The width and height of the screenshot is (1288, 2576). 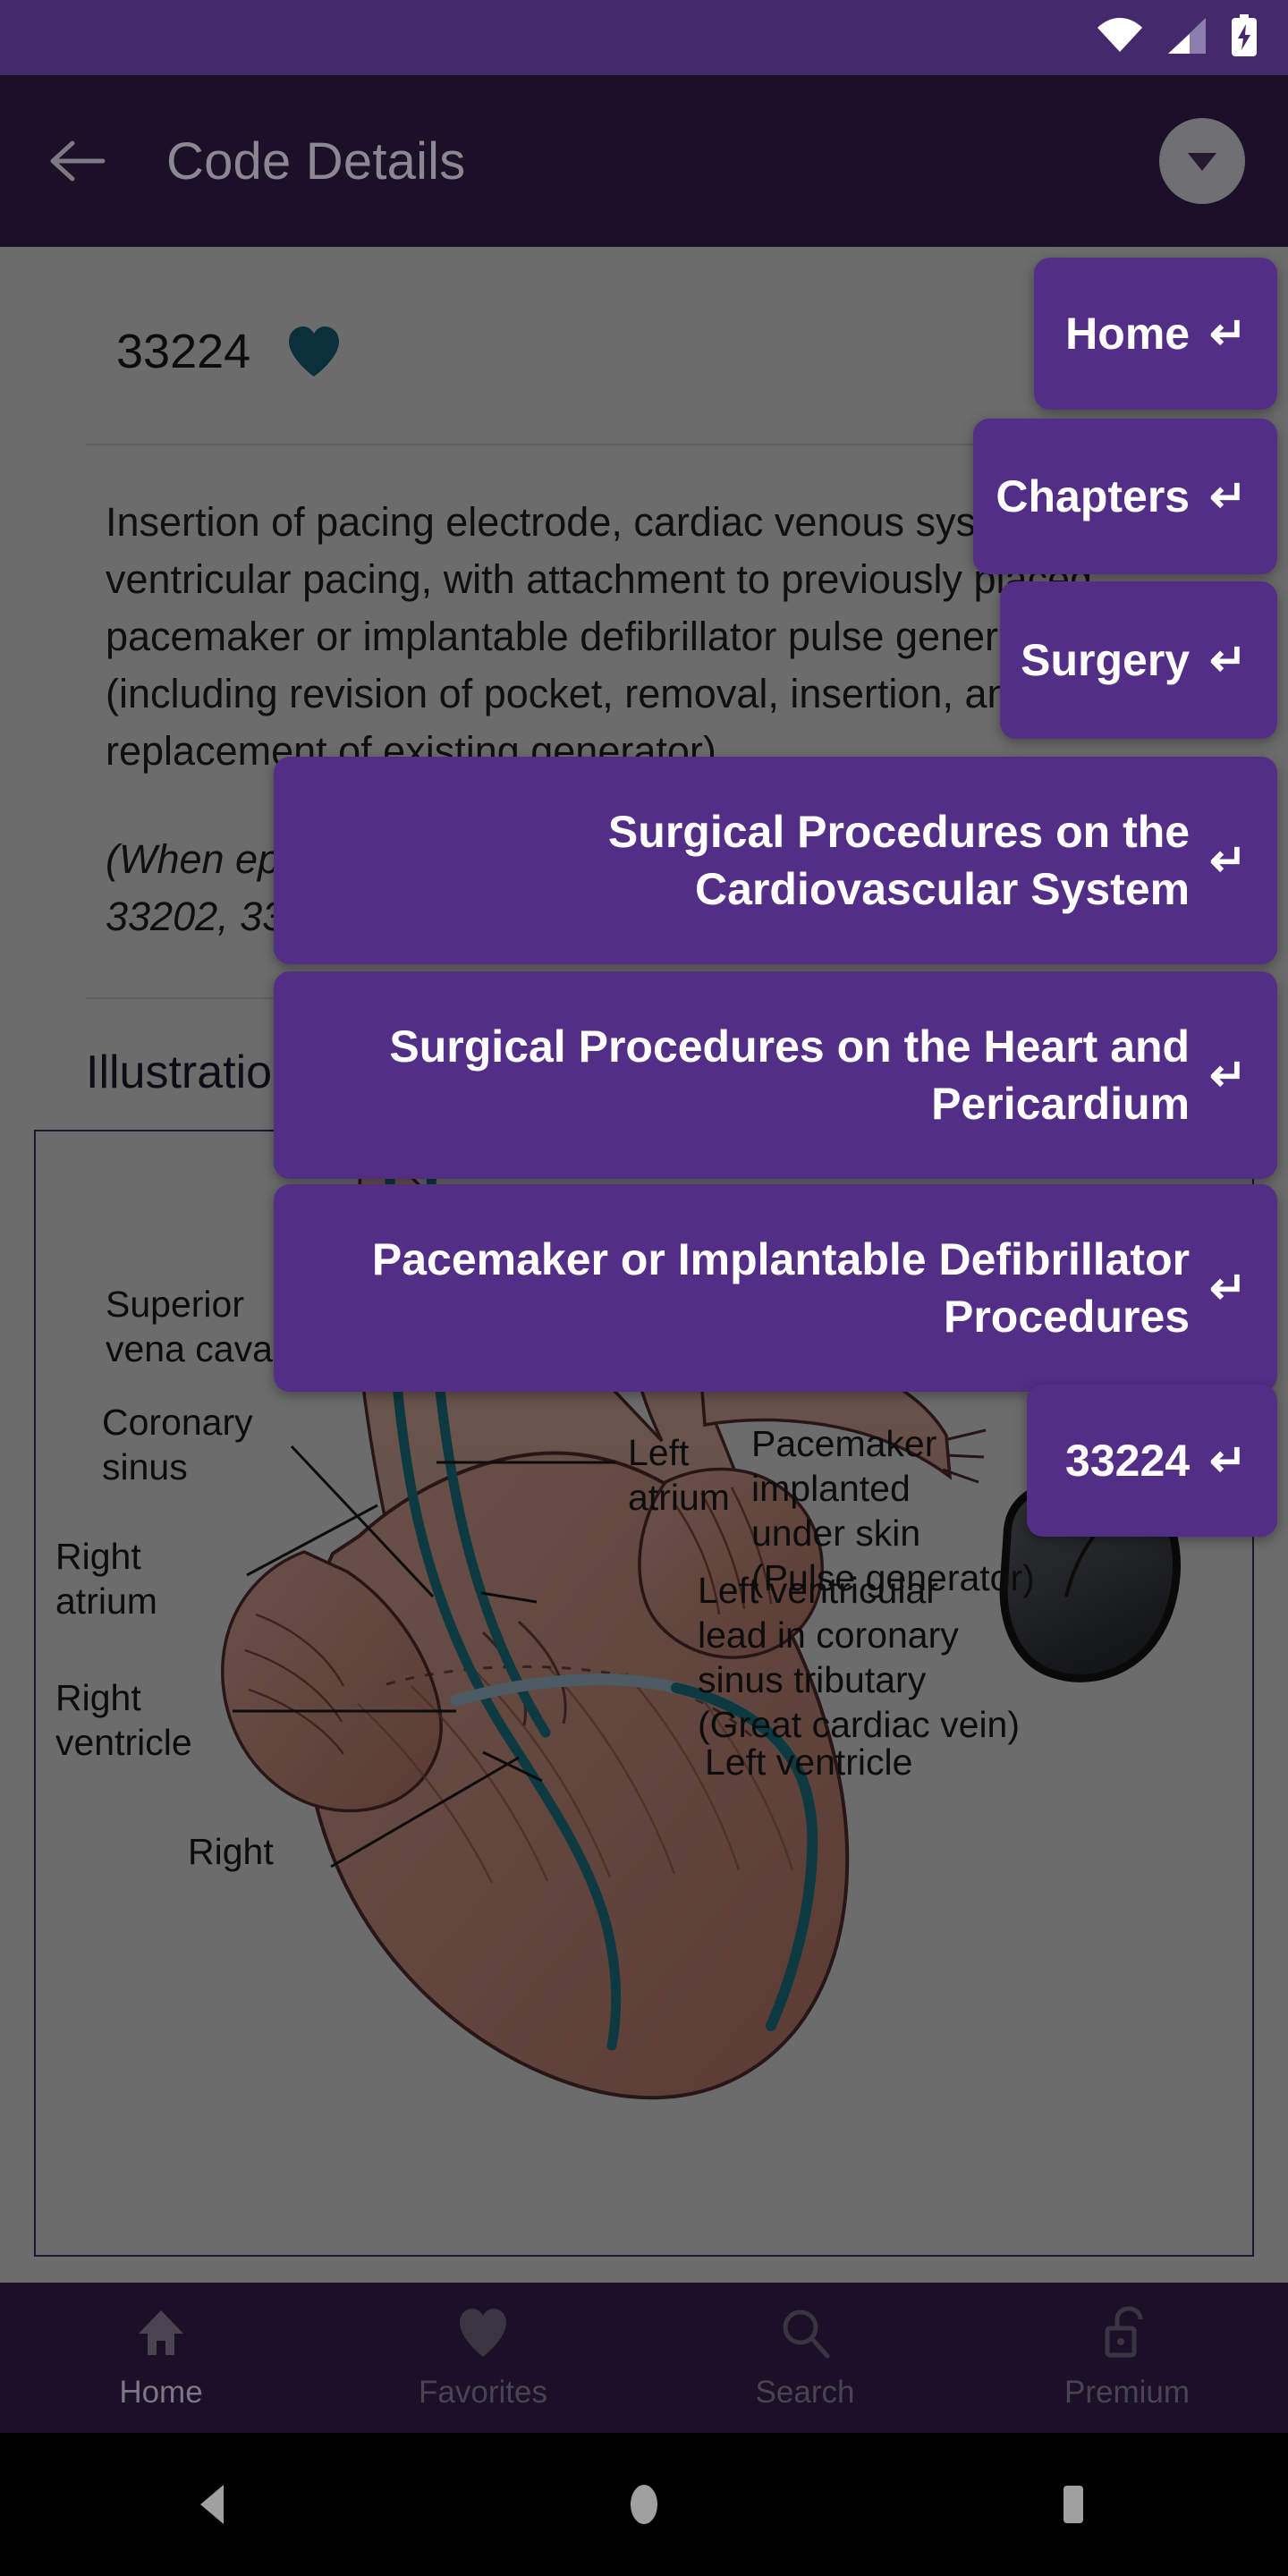 I want to click on app-bar: Code Details, so click(x=644, y=161).